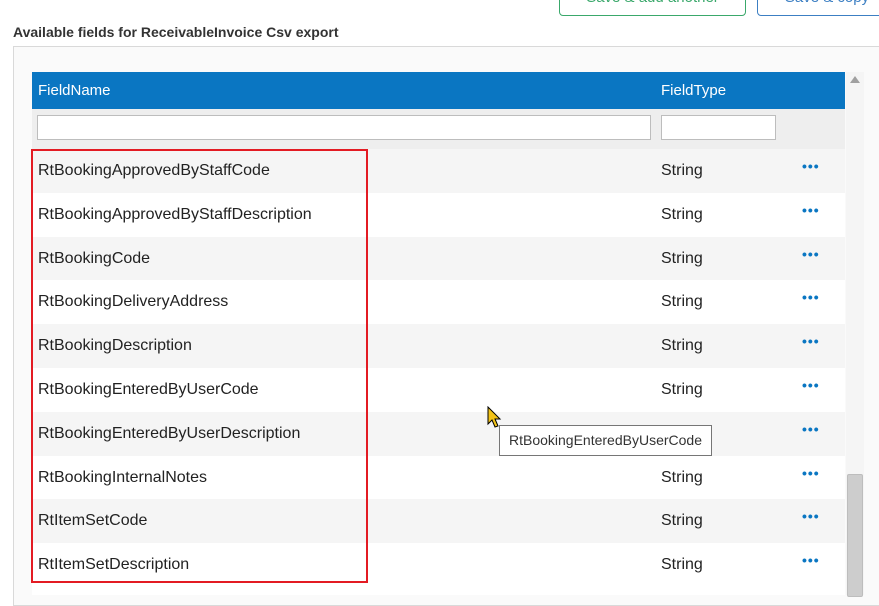 The width and height of the screenshot is (879, 606). What do you see at coordinates (855, 334) in the screenshot?
I see `vertical-scrollbar` at bounding box center [855, 334].